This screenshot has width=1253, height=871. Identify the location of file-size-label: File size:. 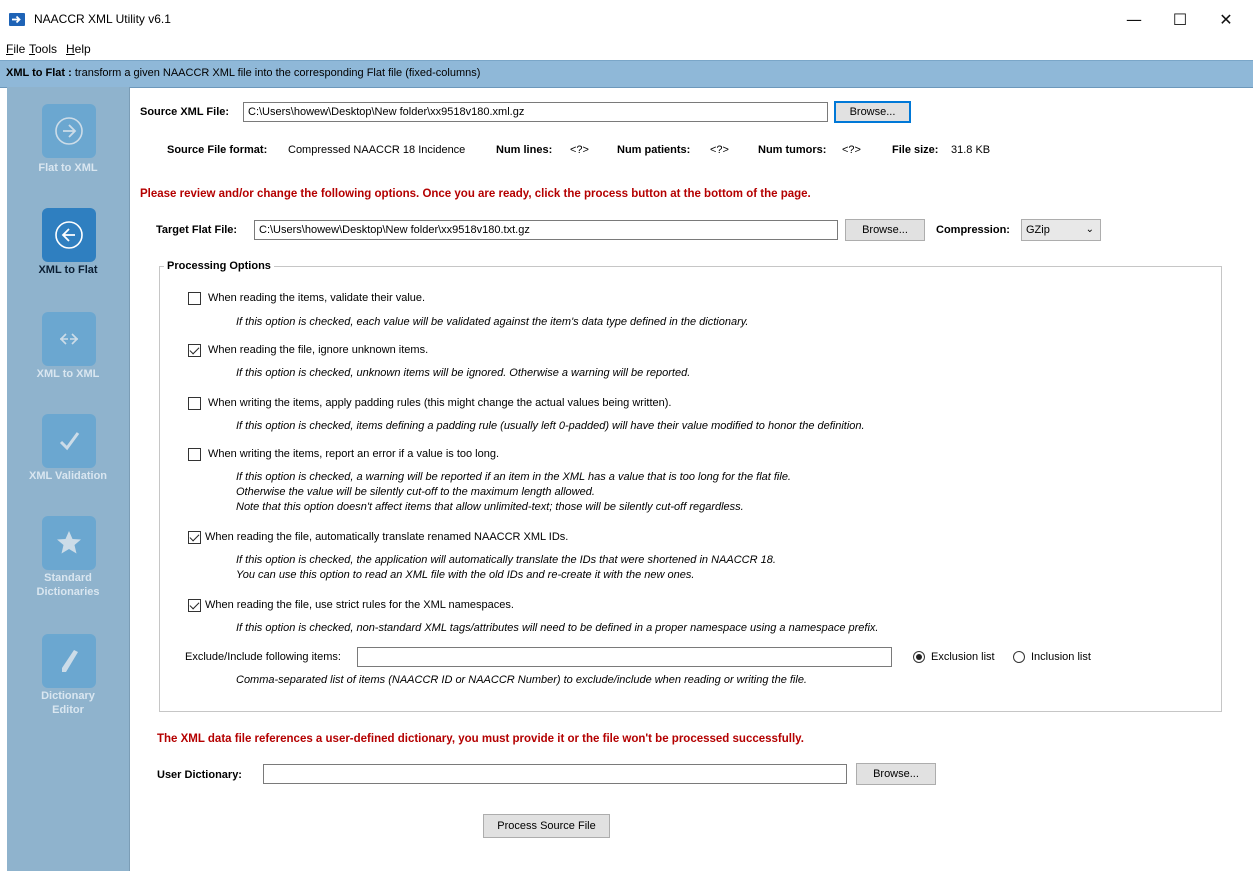
(915, 150).